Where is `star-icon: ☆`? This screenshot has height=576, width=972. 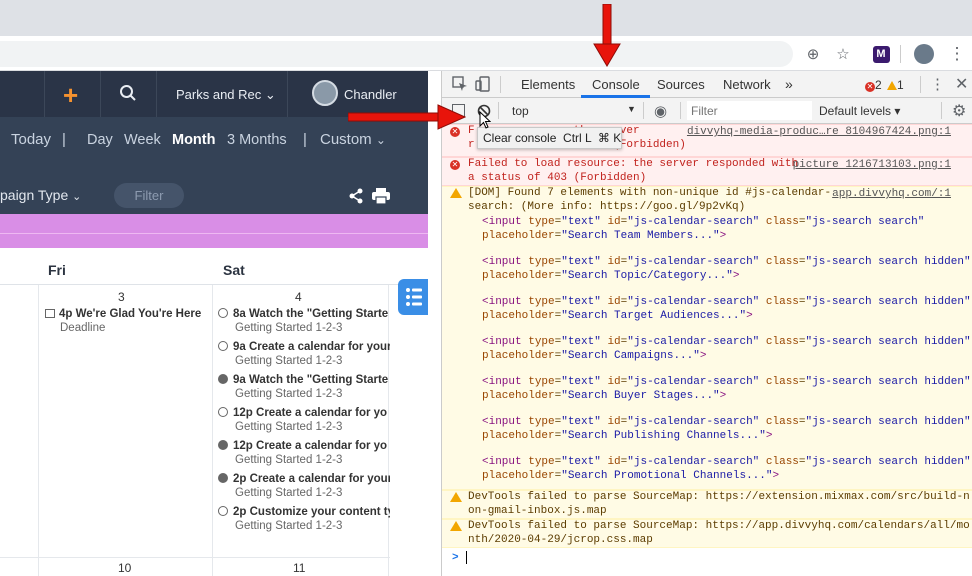 star-icon: ☆ is located at coordinates (843, 54).